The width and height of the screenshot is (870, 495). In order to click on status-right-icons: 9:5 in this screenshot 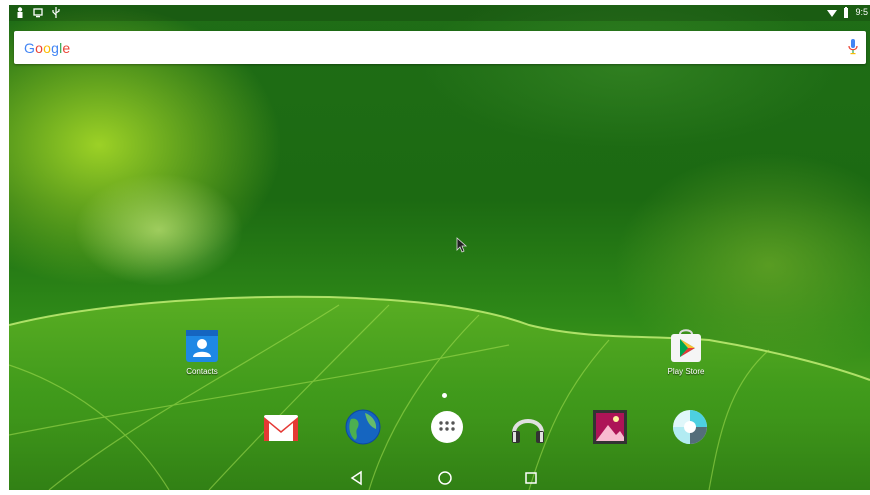, I will do `click(847, 12)`.